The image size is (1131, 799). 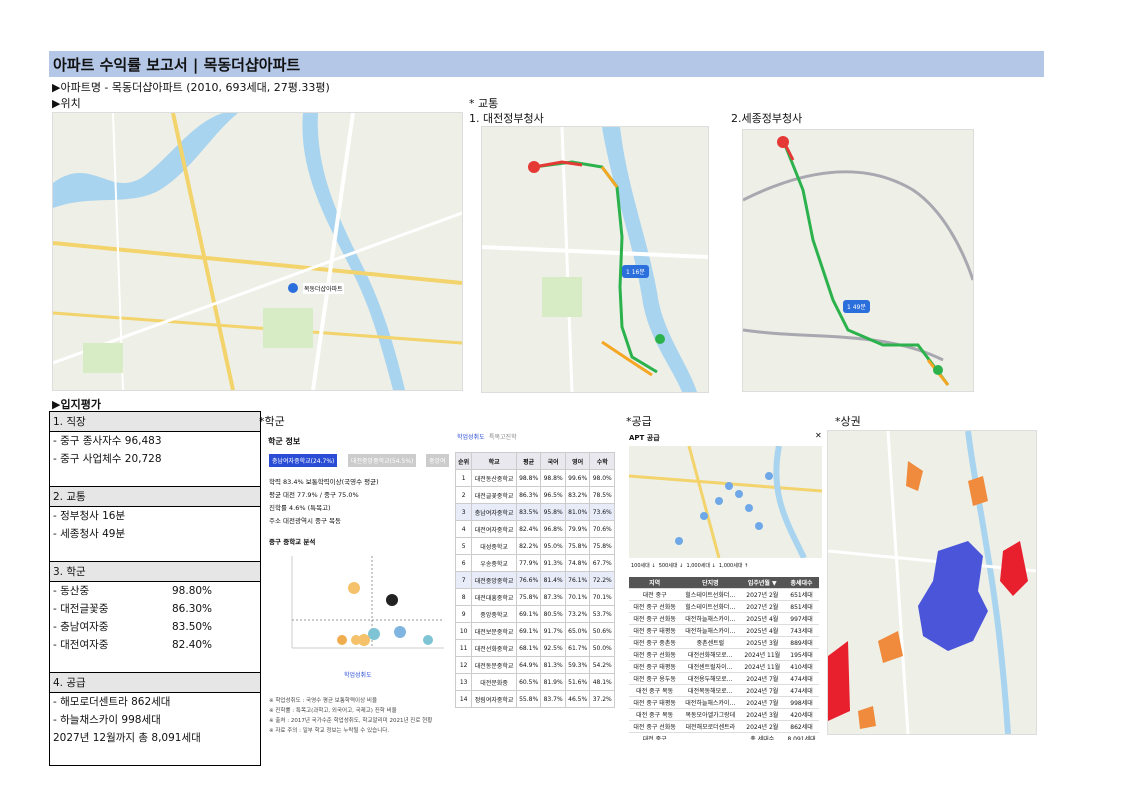 I want to click on supply-table-row: 대전 중구 선화동 대전해모로더센트라 2024년 2월 862세대, so click(x=724, y=726).